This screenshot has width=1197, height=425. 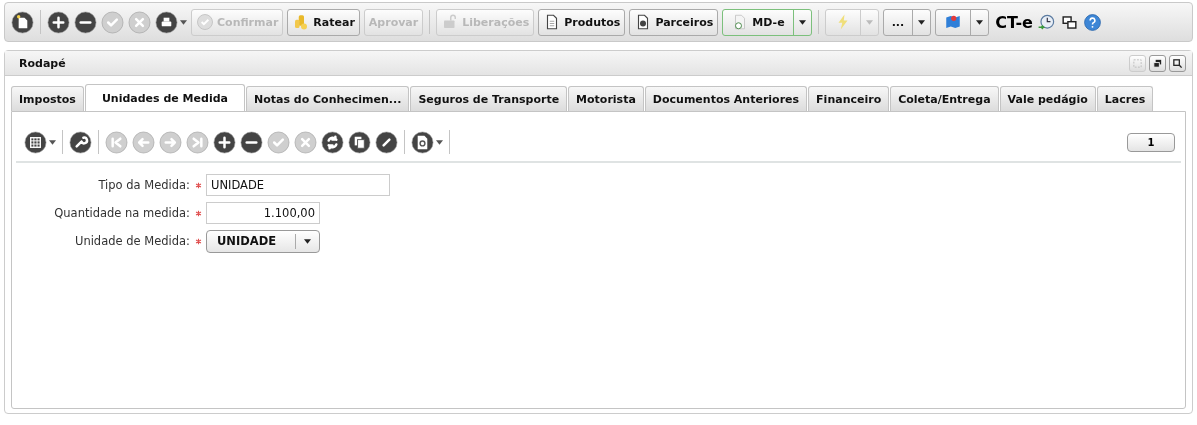 I want to click on docsearch-button, so click(x=427, y=142).